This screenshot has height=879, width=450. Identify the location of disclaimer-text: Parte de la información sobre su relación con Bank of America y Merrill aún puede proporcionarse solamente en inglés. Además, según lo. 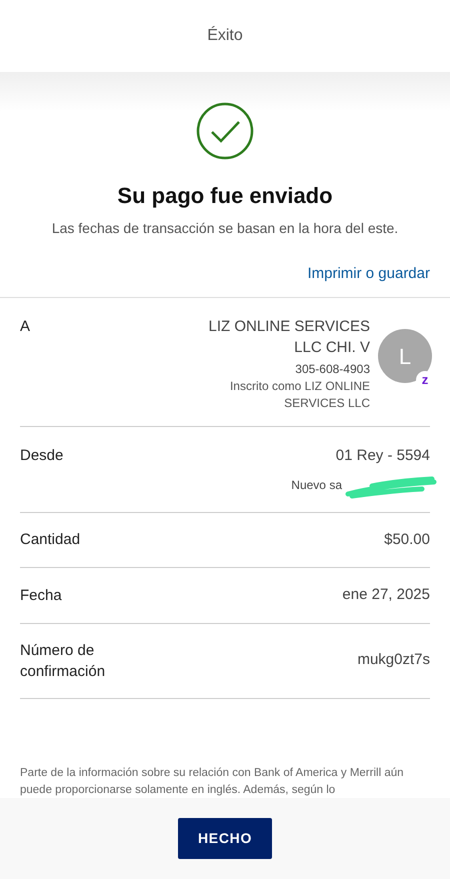
(212, 782).